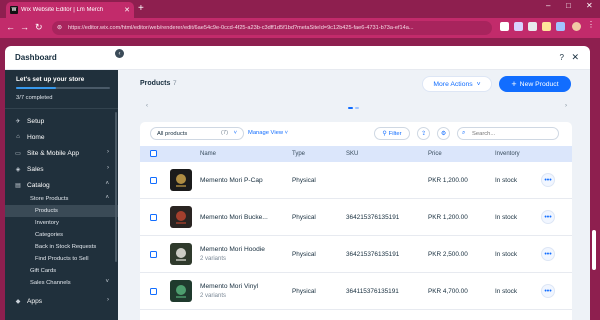 The image size is (600, 320). I want to click on view-filter-label: All products, so click(172, 133).